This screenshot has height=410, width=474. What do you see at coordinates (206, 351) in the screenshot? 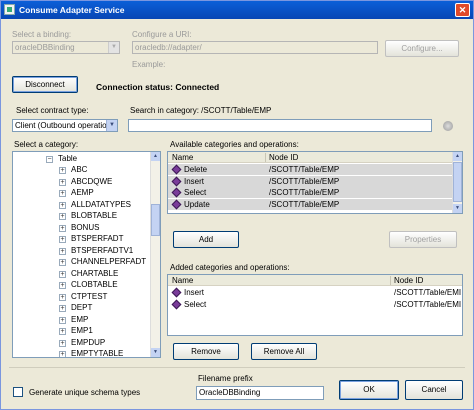
I see `remove-button: Remove` at bounding box center [206, 351].